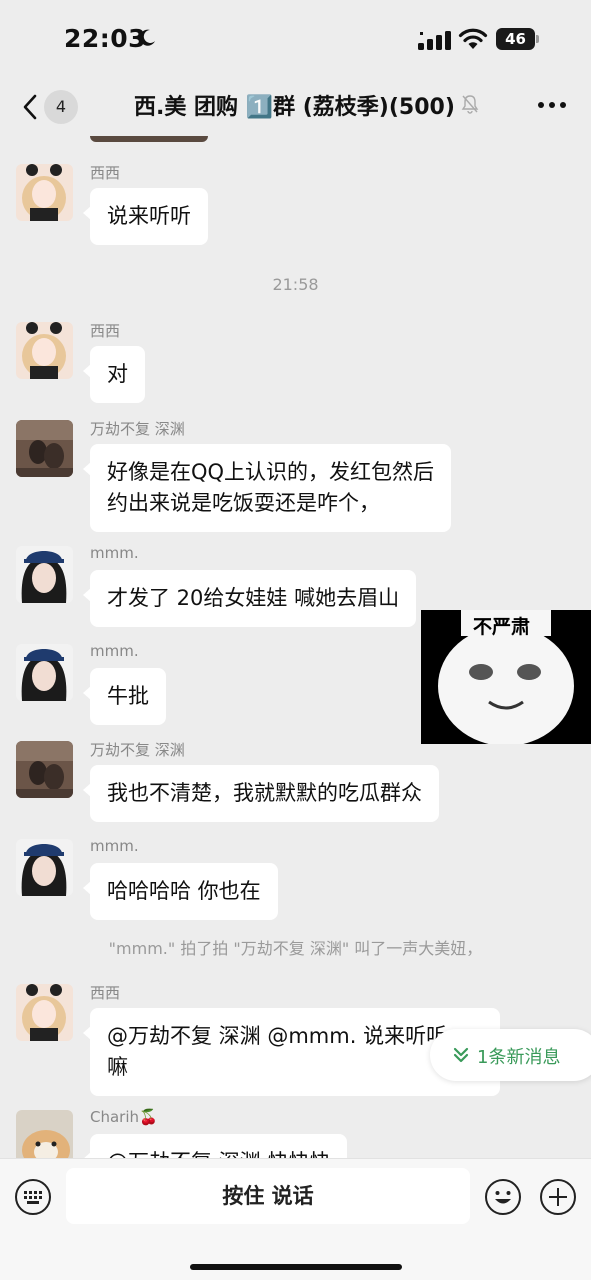  Describe the element at coordinates (117, 1067) in the screenshot. I see `message-line: 嘛` at that location.